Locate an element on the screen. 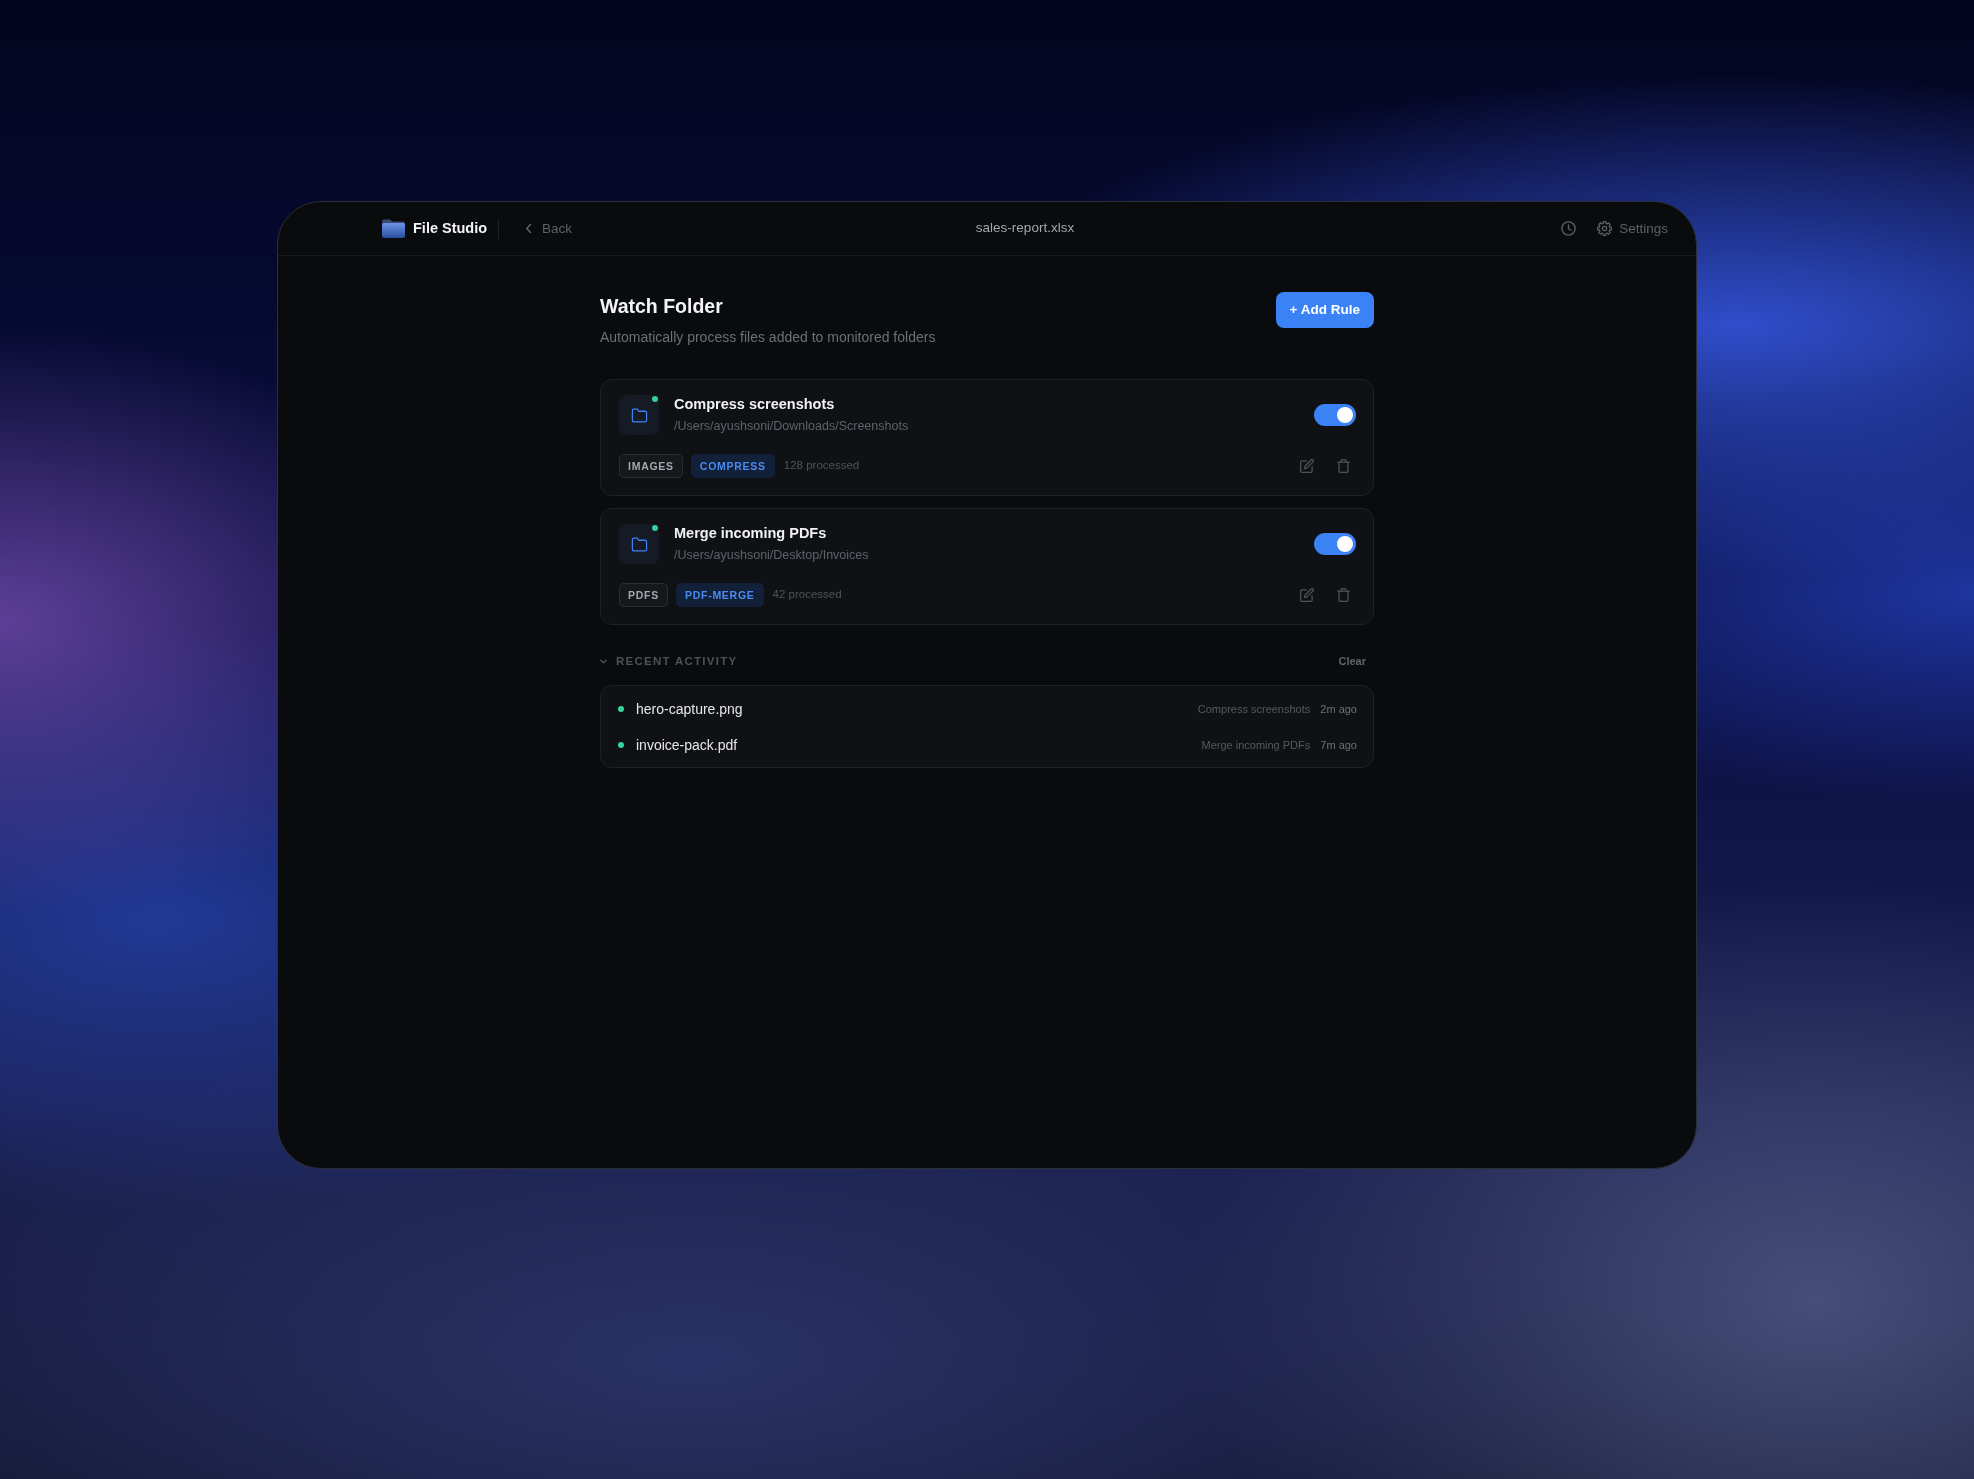 This screenshot has width=1974, height=1479. window-title: sales-report.xlsx is located at coordinates (1025, 228).